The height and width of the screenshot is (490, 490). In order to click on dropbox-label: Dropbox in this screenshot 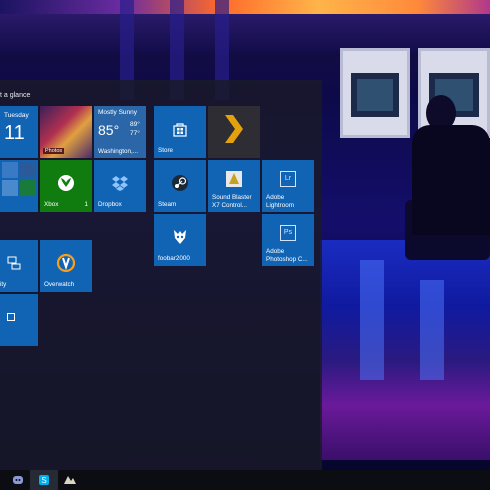, I will do `click(110, 204)`.